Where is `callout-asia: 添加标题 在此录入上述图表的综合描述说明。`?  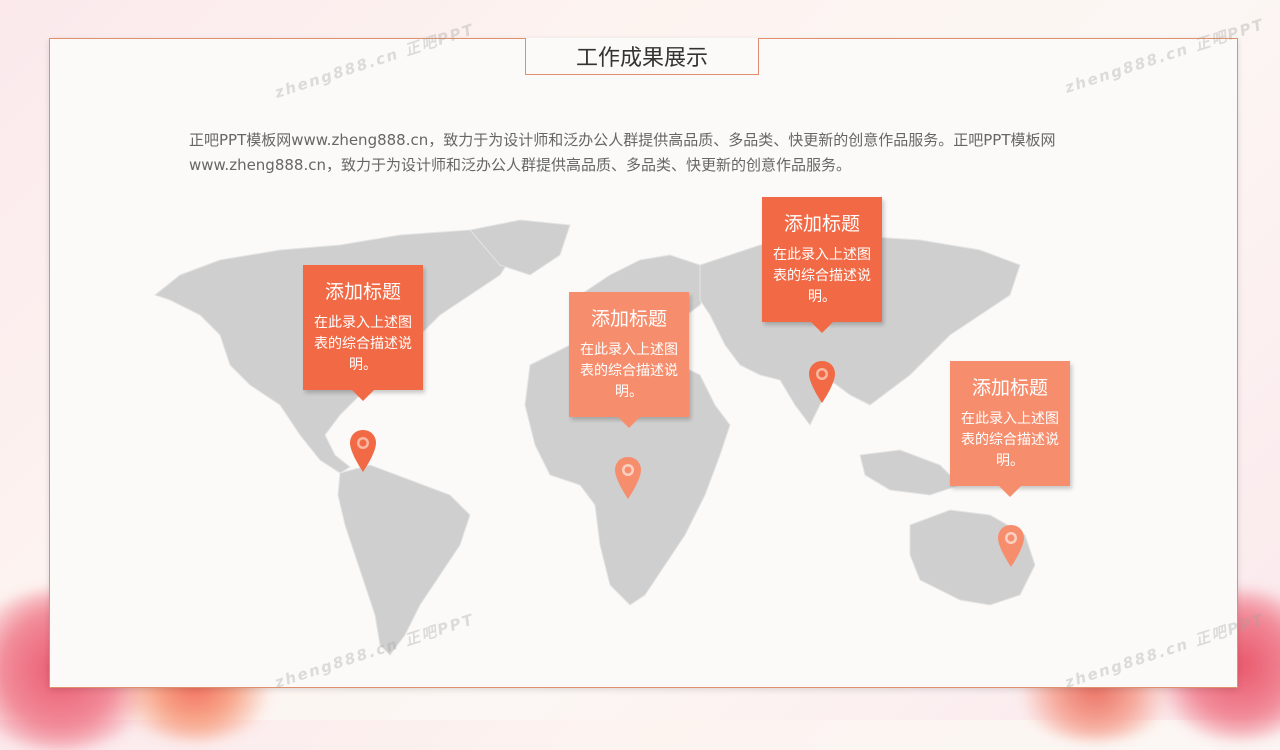
callout-asia: 添加标题 在此录入上述图表的综合描述说明。 is located at coordinates (822, 265).